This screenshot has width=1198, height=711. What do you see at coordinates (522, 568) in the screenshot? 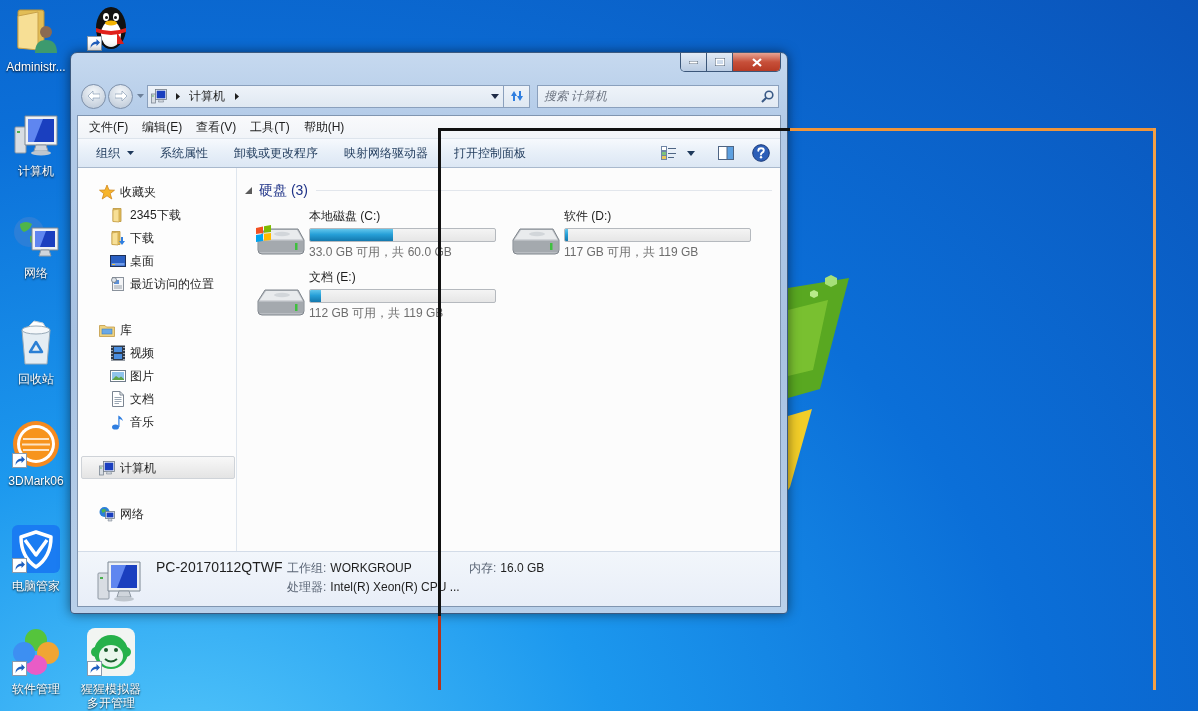
I see `field-value: 16.0 GB` at bounding box center [522, 568].